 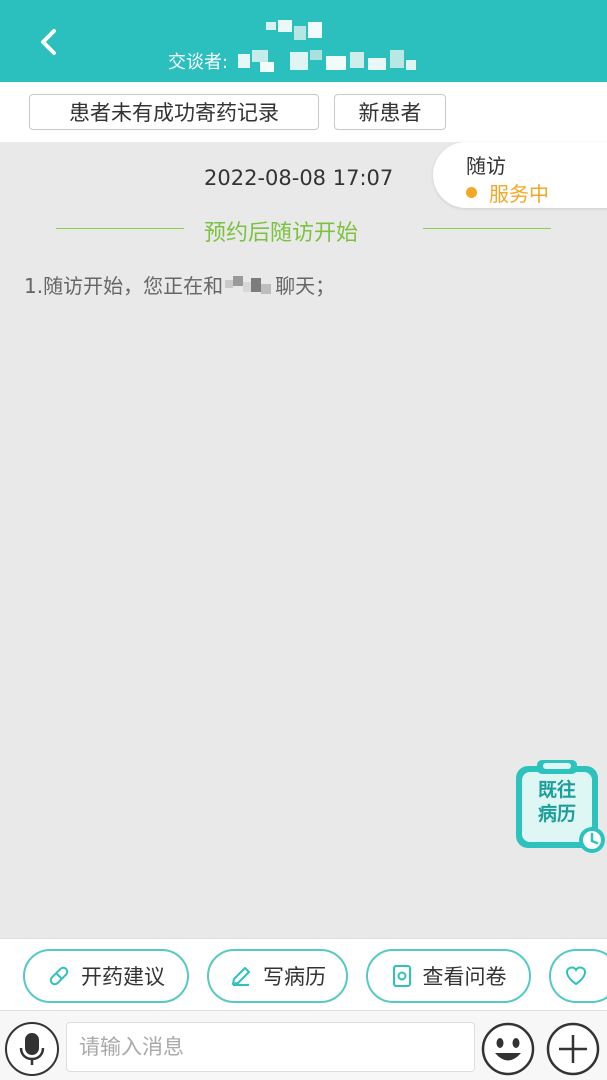 I want to click on follow-up-status-card: 随访 服务中, so click(x=520, y=175).